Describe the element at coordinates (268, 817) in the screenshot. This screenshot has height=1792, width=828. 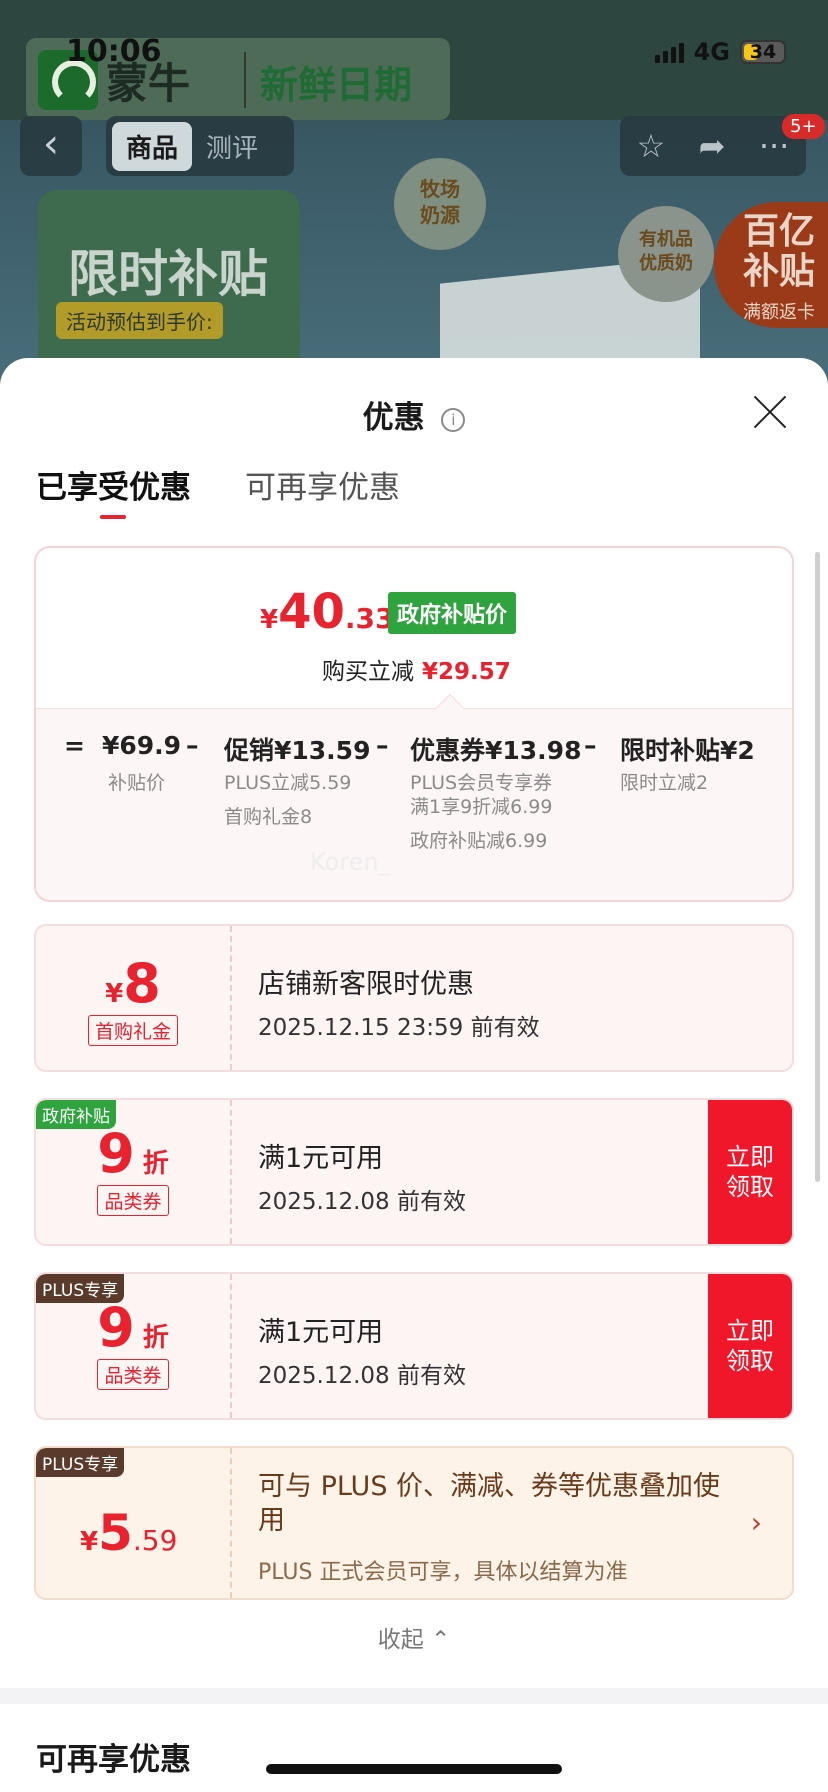
I see `breakdown-promo-sub2: 首购礼金8` at that location.